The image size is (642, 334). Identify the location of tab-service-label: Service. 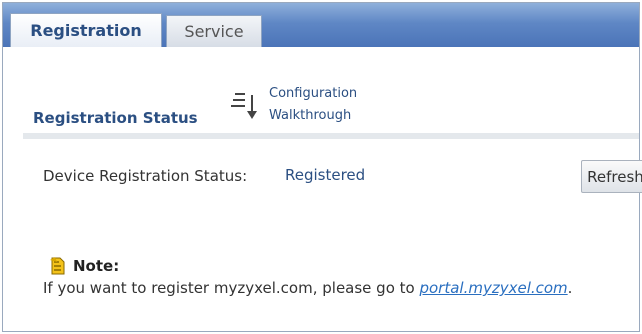
(214, 31).